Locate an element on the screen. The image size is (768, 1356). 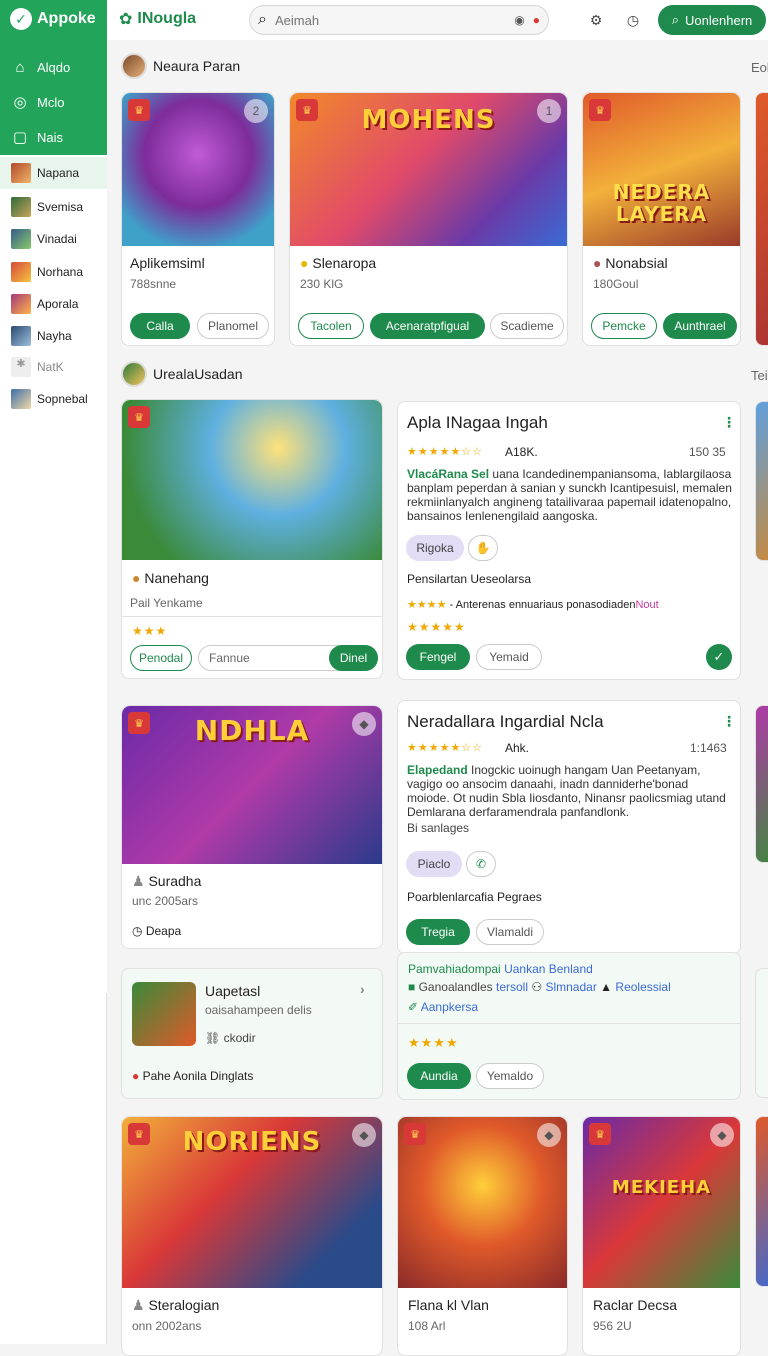
sidebar-item-label: Sopnebal is located at coordinates (62, 399).